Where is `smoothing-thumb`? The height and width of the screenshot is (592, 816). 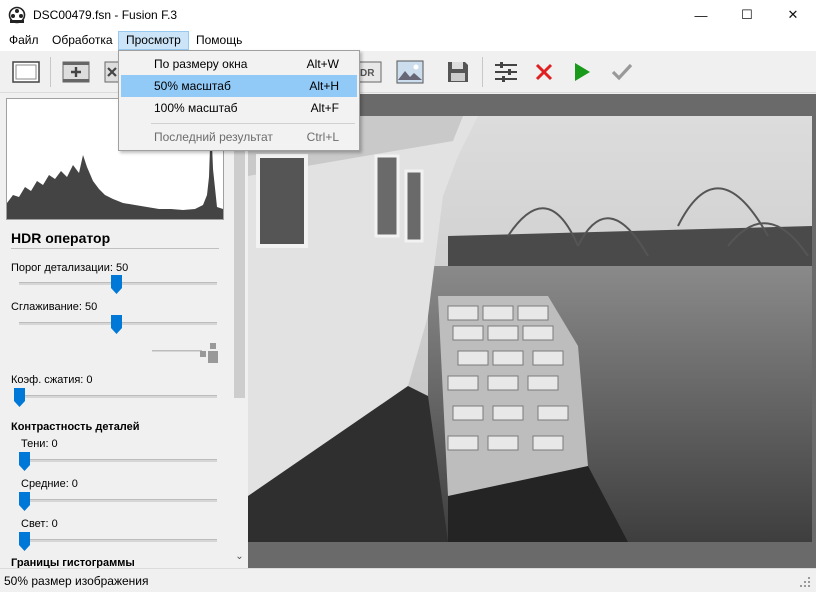
smoothing-thumb is located at coordinates (116, 324).